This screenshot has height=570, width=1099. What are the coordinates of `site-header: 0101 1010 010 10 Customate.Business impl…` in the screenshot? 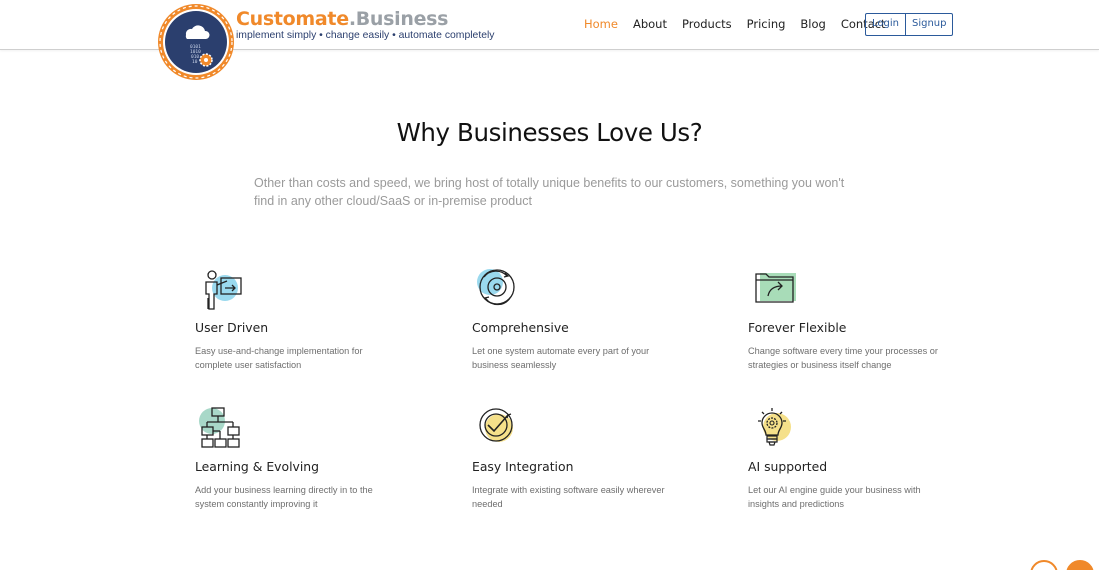 It's located at (549, 40).